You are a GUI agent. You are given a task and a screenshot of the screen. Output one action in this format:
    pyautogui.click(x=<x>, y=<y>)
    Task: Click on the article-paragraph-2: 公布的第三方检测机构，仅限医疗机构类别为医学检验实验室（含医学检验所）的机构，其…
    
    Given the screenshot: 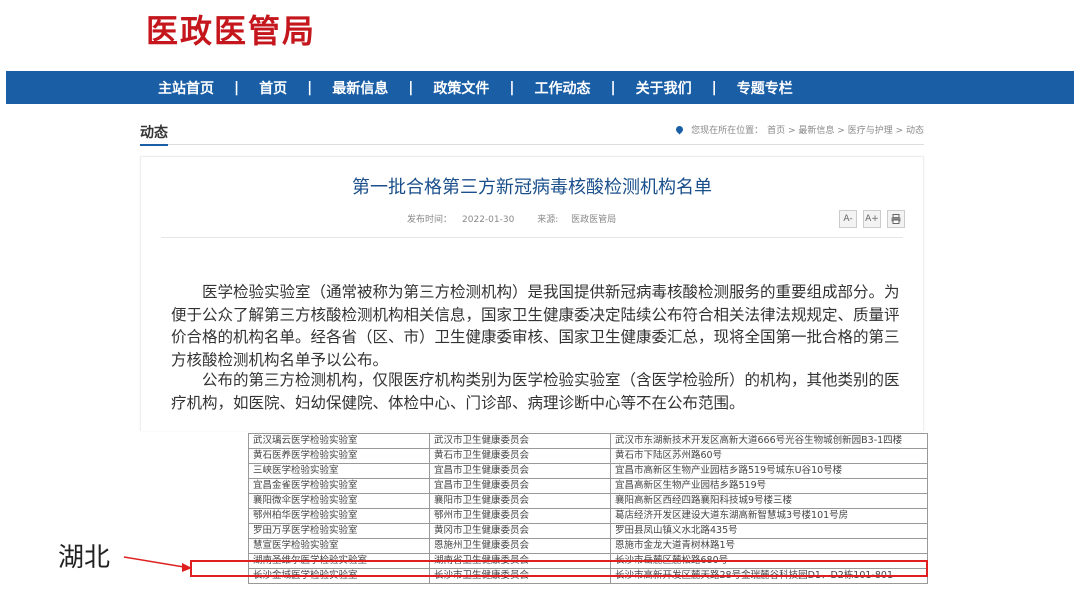 What is the action you would take?
    pyautogui.click(x=535, y=391)
    